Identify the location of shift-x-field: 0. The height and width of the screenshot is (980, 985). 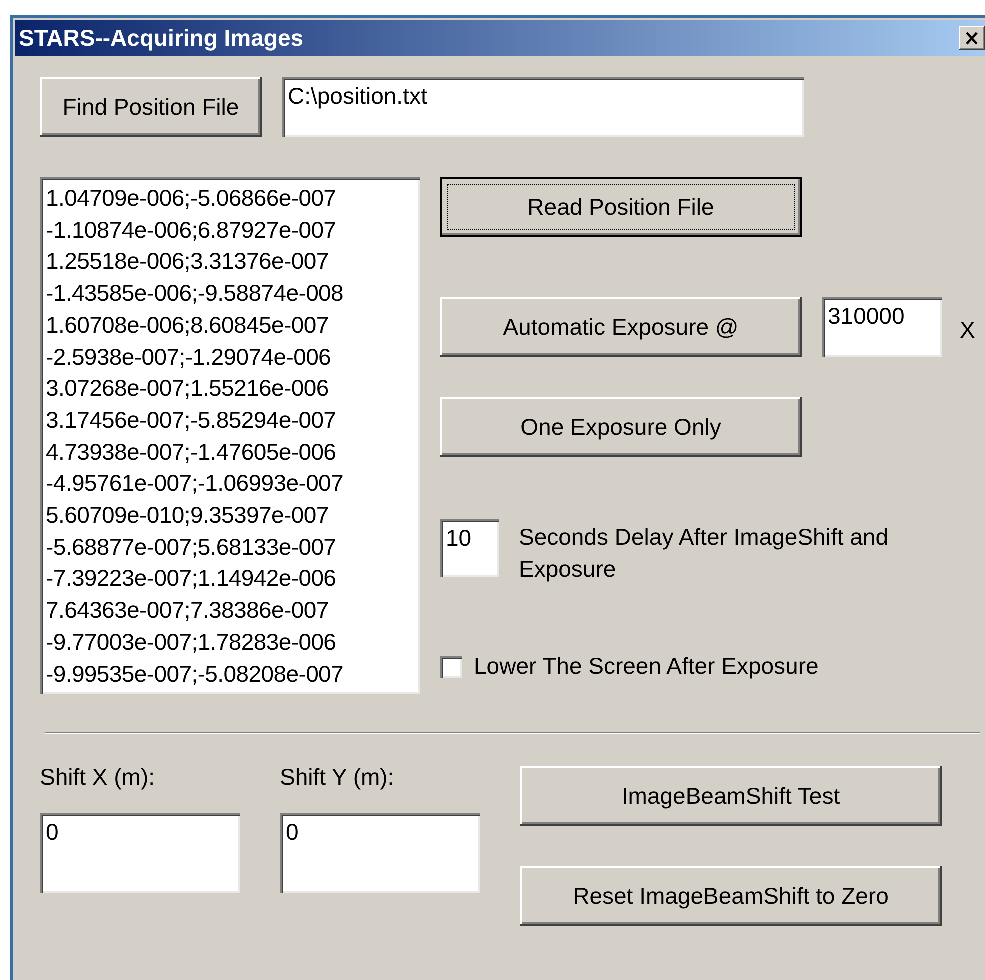
(140, 853).